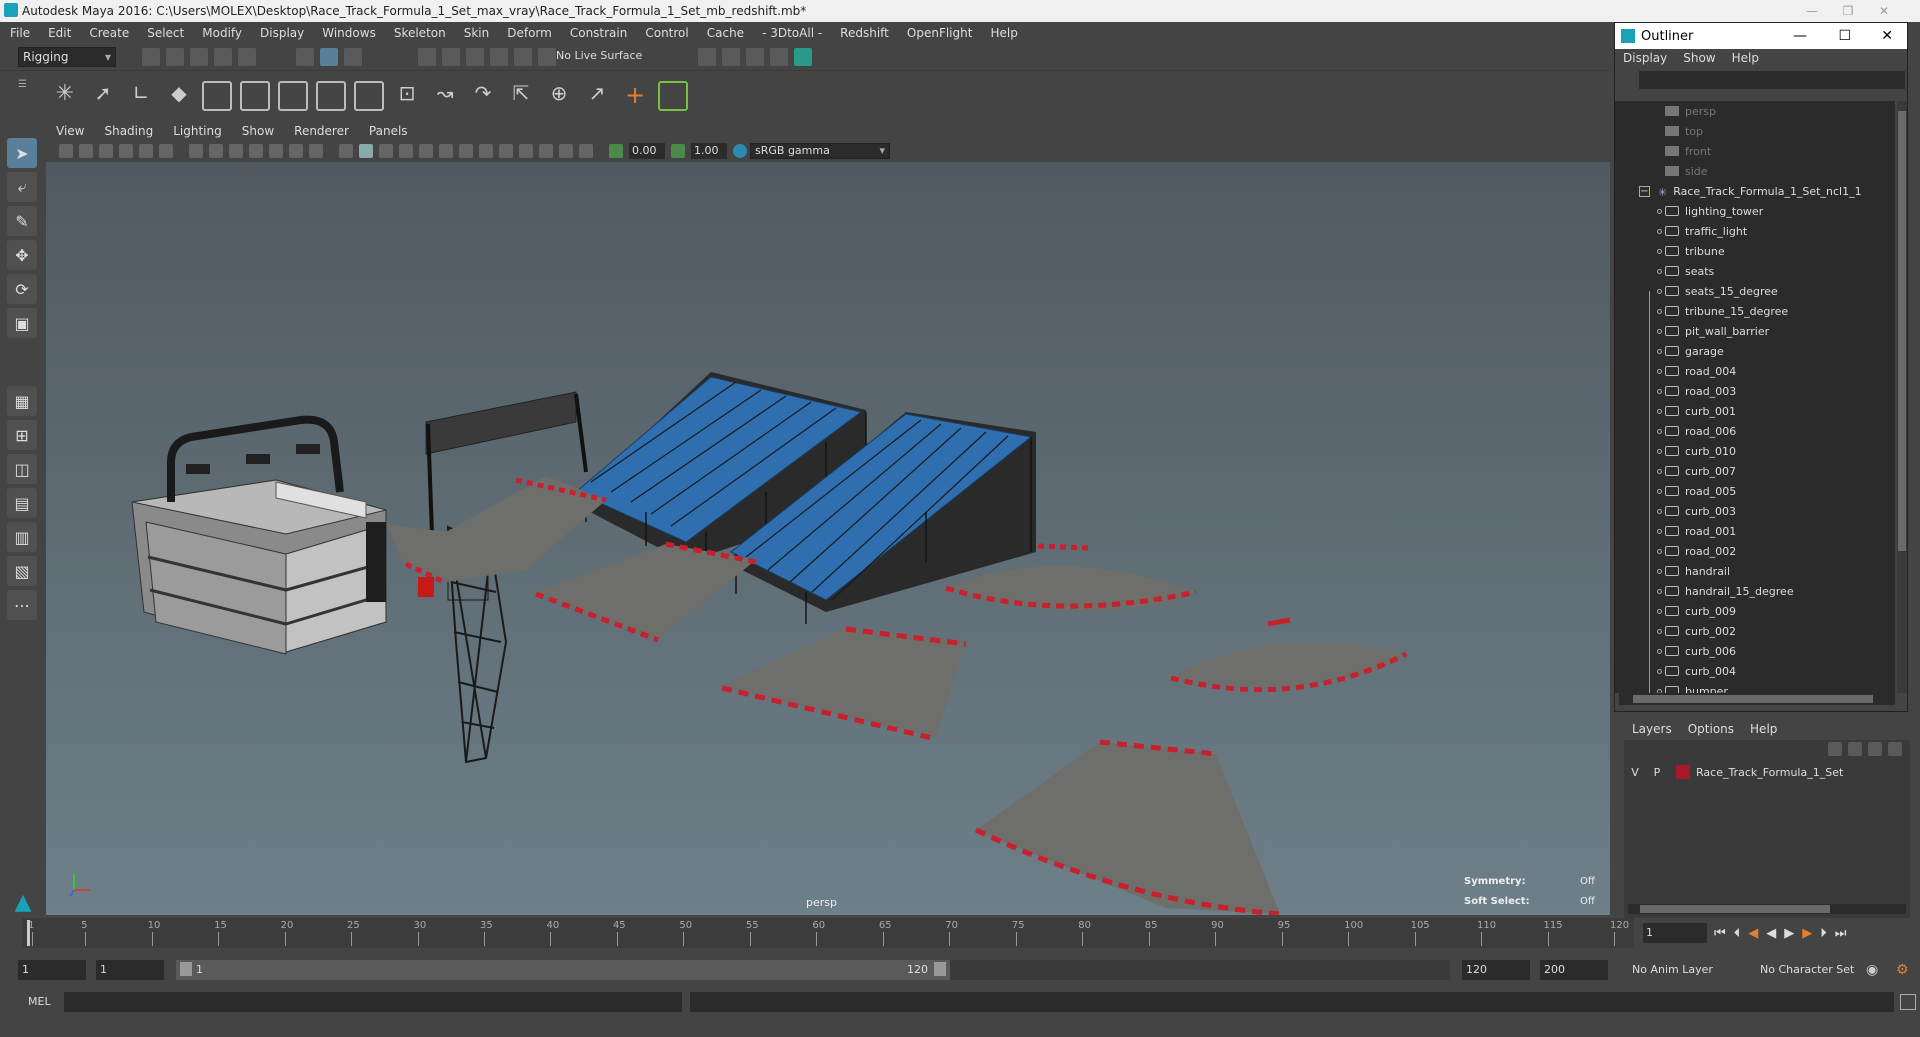 This screenshot has height=1037, width=1920. I want to click on set-driven-key-icon, so click(673, 96).